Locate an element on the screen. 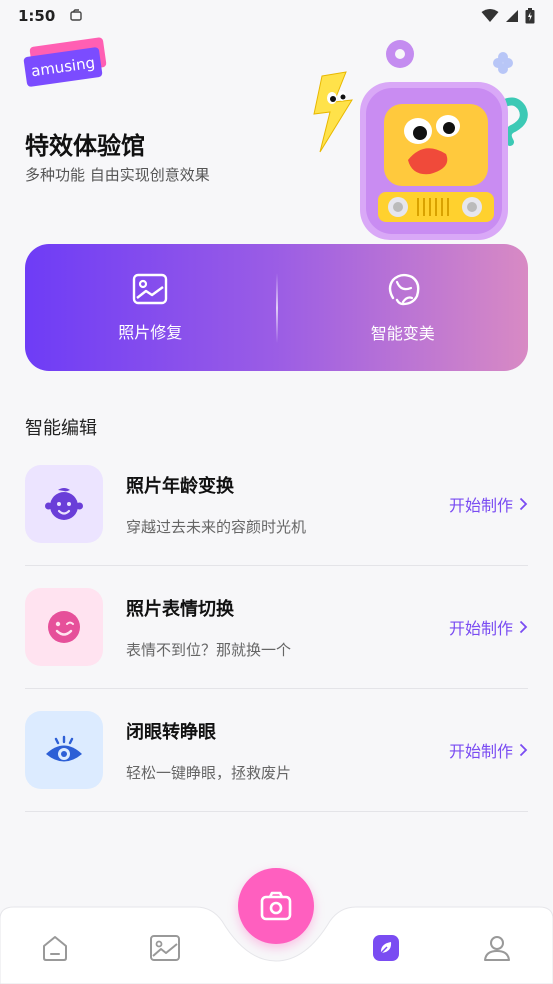 The width and height of the screenshot is (553, 984). list-item-age-transform: 照片年龄变换 穿越过去未来的容颜时光机 开始制作 is located at coordinates (276, 504).